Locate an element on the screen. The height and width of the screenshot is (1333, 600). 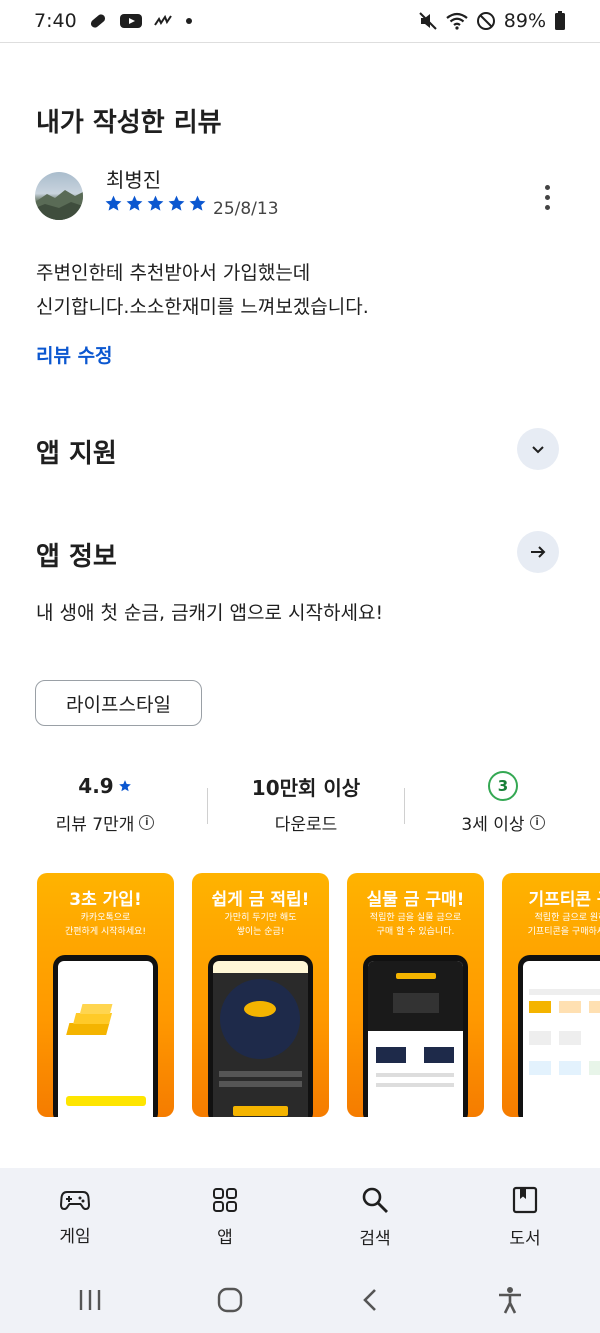
home-button is located at coordinates (230, 1300).